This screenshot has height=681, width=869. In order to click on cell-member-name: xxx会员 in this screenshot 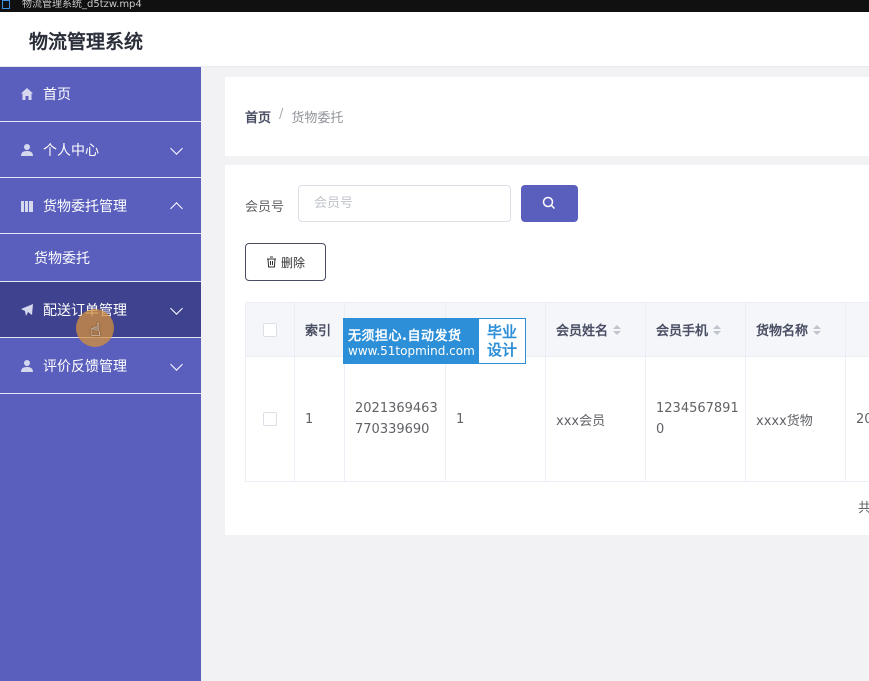, I will do `click(596, 419)`.